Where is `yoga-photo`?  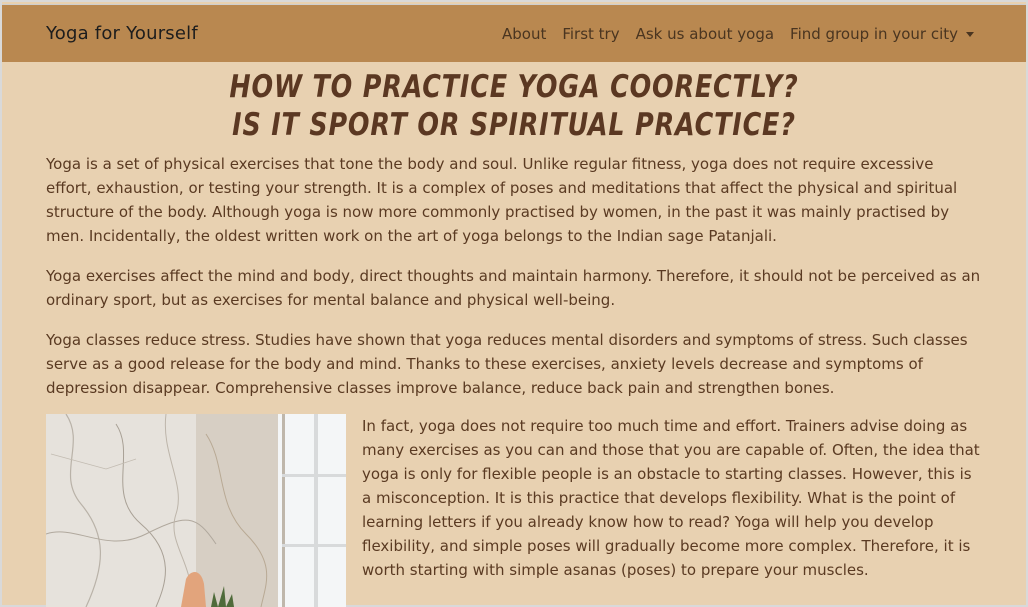
yoga-photo is located at coordinates (196, 510).